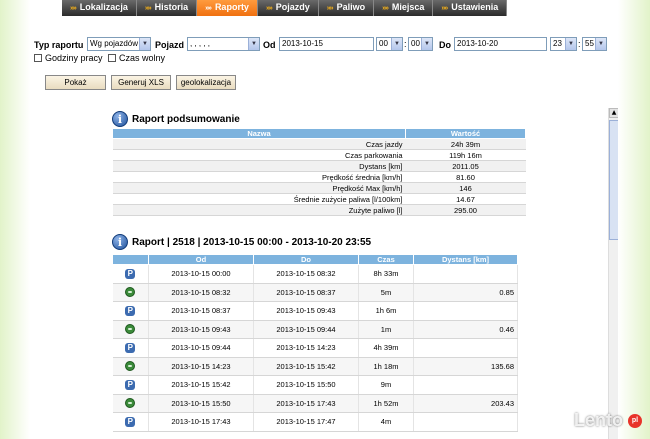  I want to click on from-label: Od, so click(269, 45).